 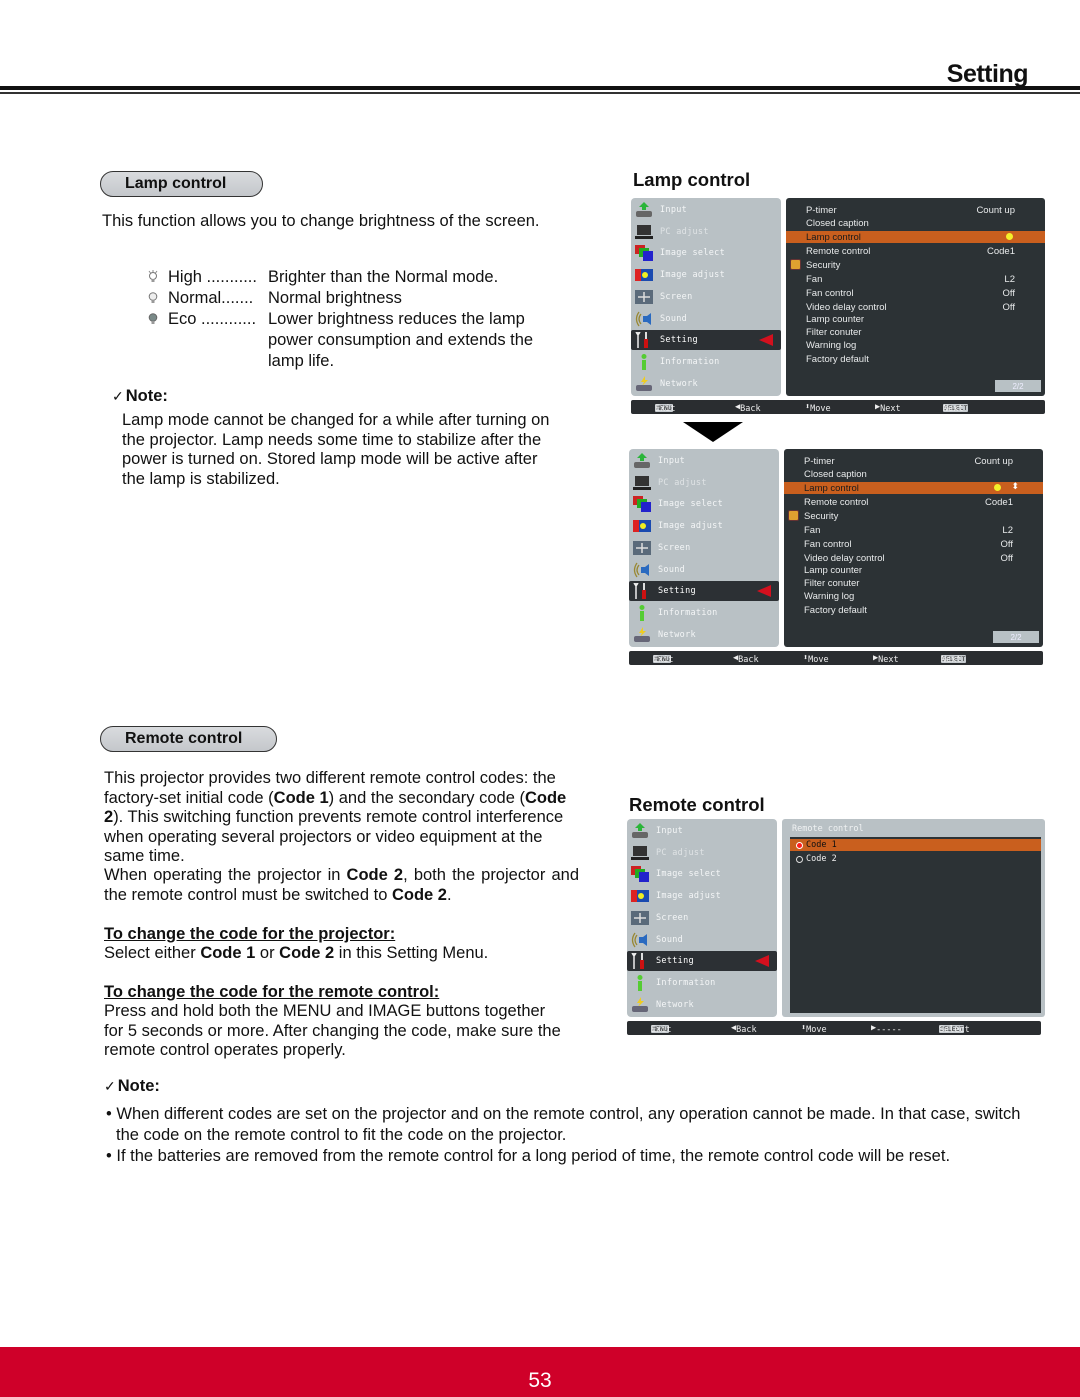 What do you see at coordinates (831, 488) in the screenshot?
I see `setting-label: Lamp control` at bounding box center [831, 488].